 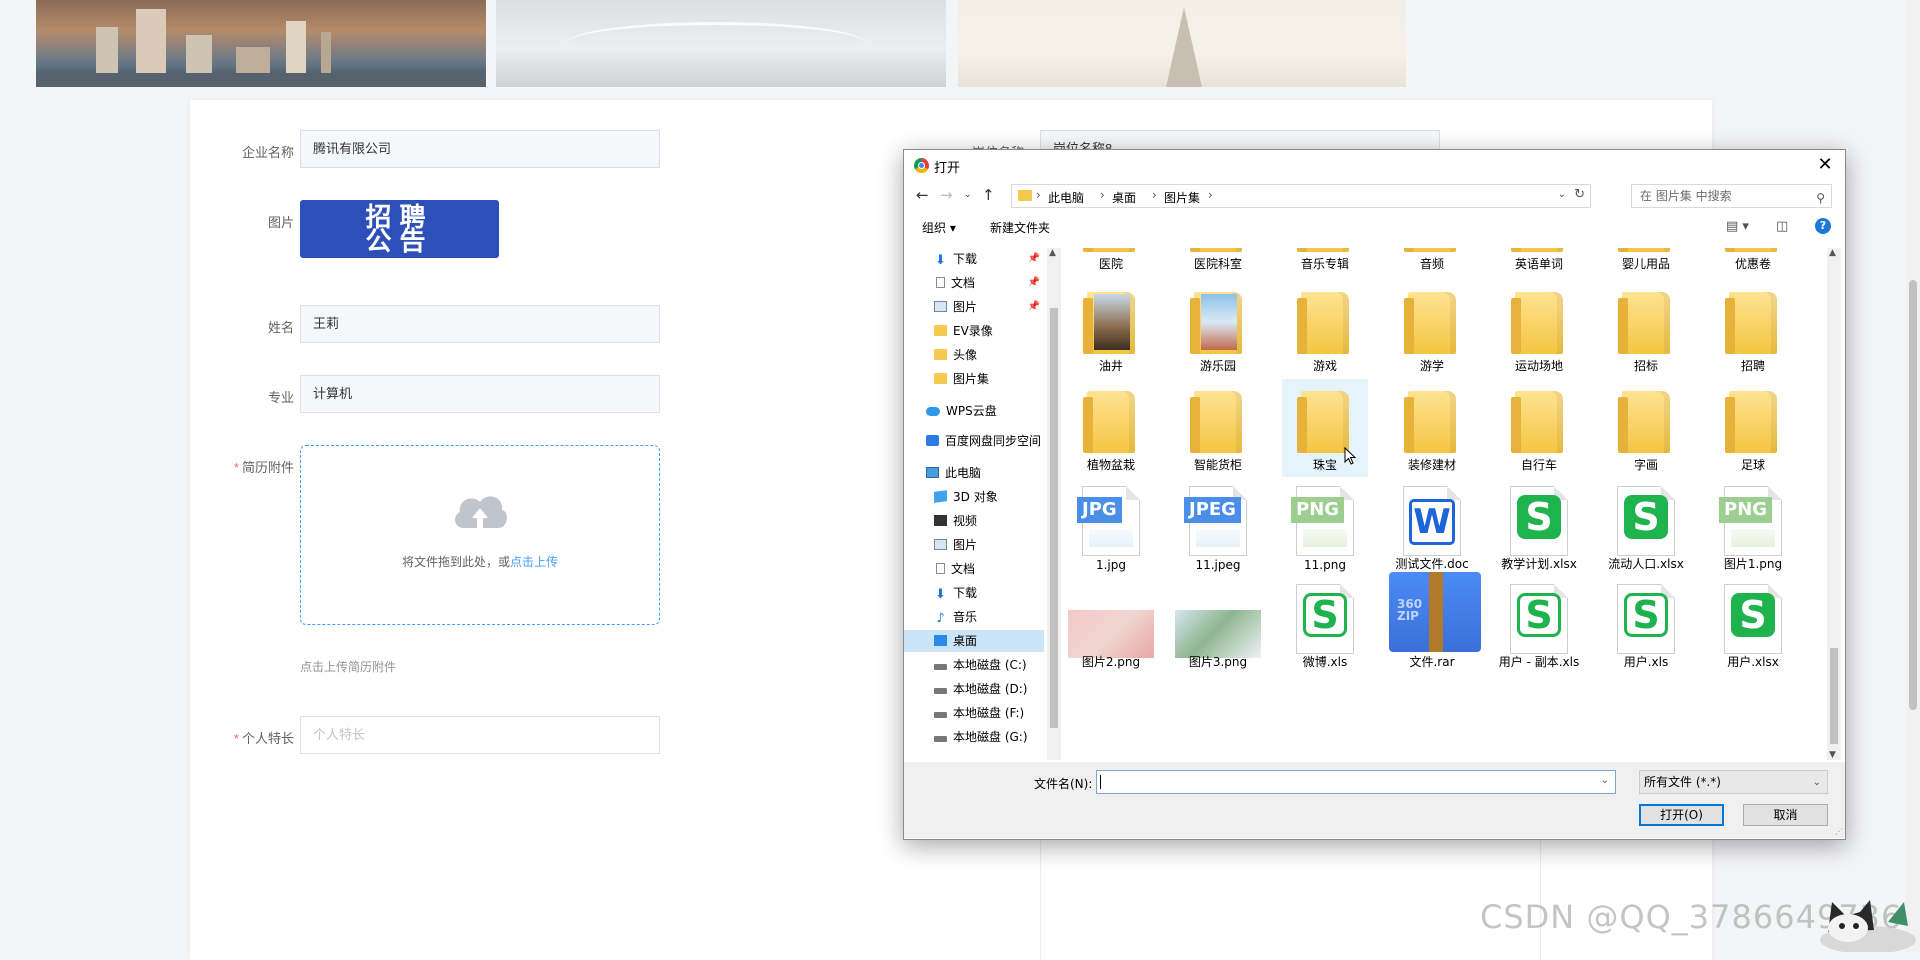 I want to click on file-item-xlsx: S 教学计划.xlsx, so click(x=1539, y=527).